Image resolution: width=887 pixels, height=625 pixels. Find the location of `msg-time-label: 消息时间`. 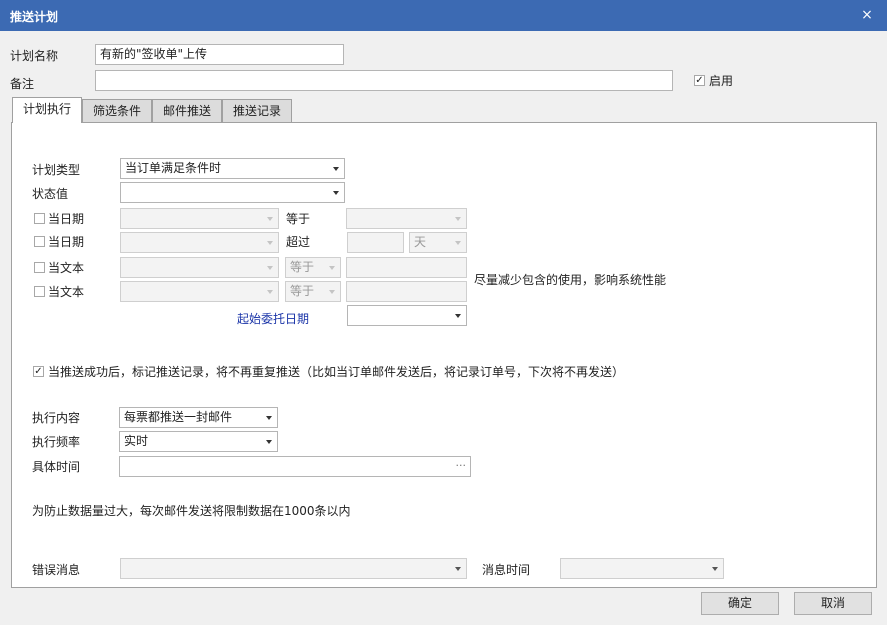

msg-time-label: 消息时间 is located at coordinates (506, 570).